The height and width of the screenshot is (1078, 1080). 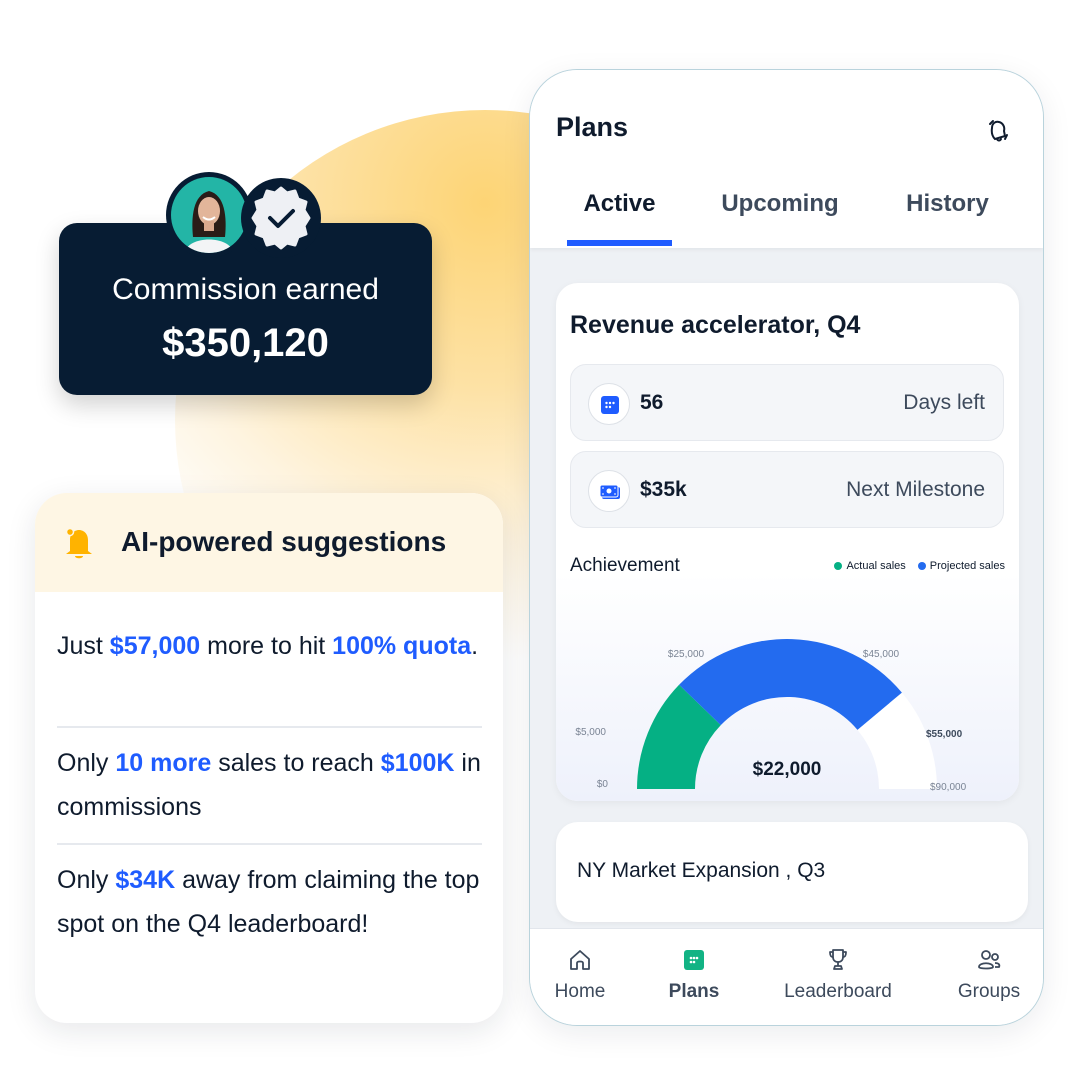 I want to click on nav-leaderboard: Leaderboard, so click(x=838, y=975).